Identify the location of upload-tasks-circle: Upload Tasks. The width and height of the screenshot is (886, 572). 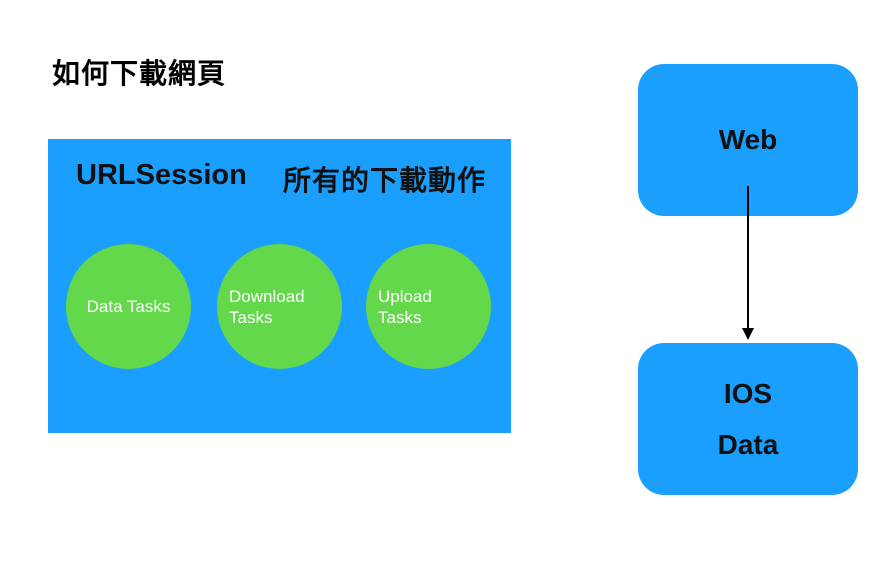
(428, 306).